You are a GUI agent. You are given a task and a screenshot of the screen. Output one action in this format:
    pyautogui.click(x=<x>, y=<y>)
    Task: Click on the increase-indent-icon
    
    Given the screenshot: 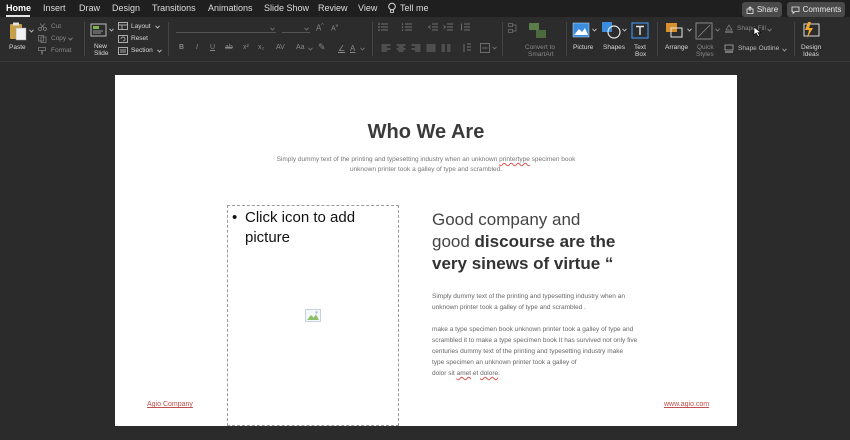 What is the action you would take?
    pyautogui.click(x=448, y=27)
    